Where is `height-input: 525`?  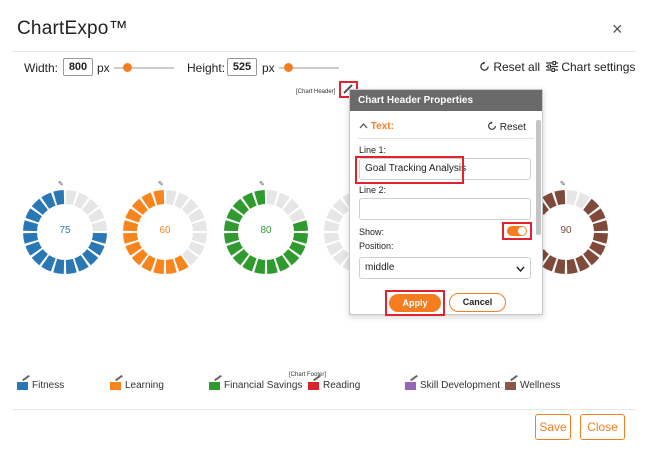 height-input: 525 is located at coordinates (242, 67).